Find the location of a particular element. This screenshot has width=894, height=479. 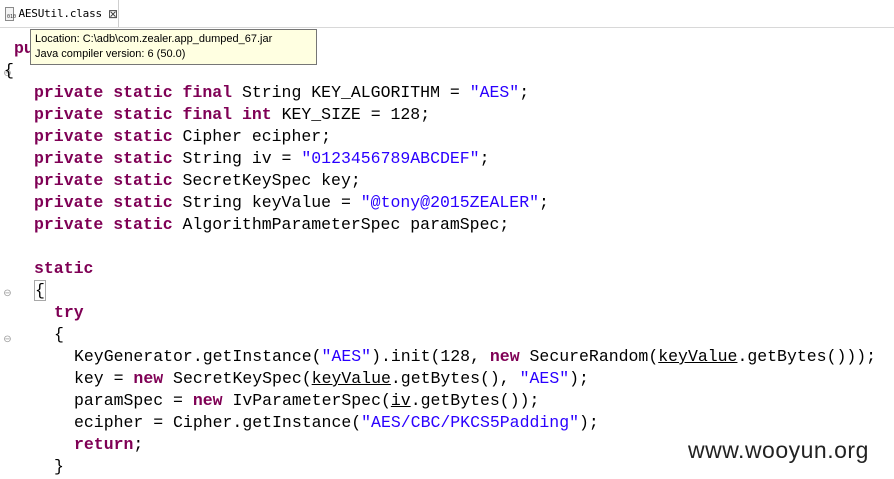

code-line-12: try is located at coordinates (69, 313).